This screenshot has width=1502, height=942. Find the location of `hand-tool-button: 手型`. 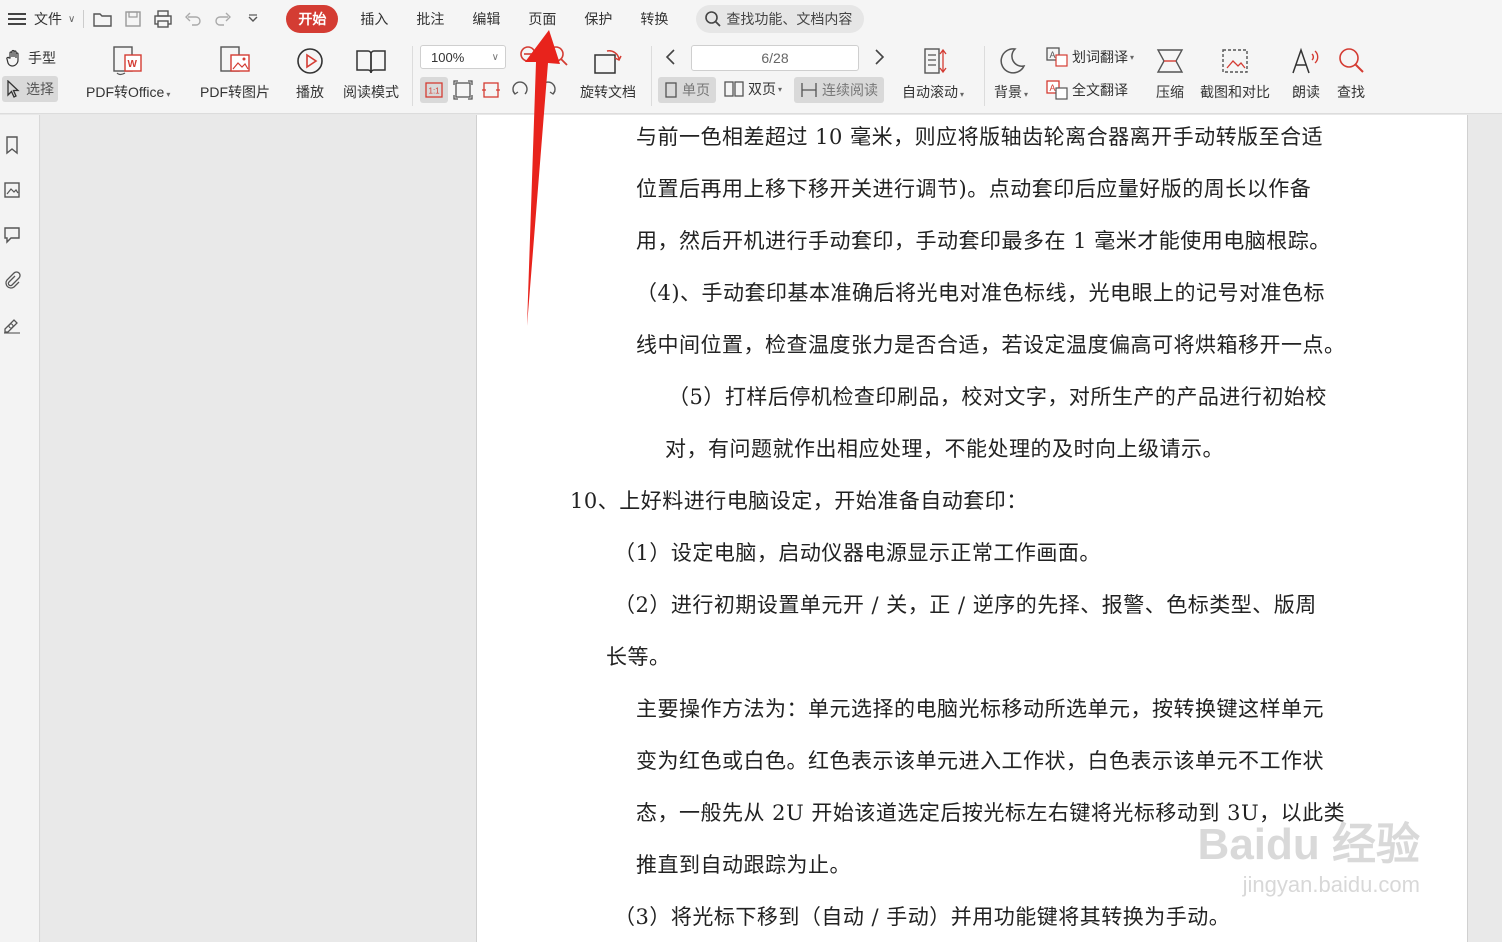

hand-tool-button: 手型 is located at coordinates (31, 58).